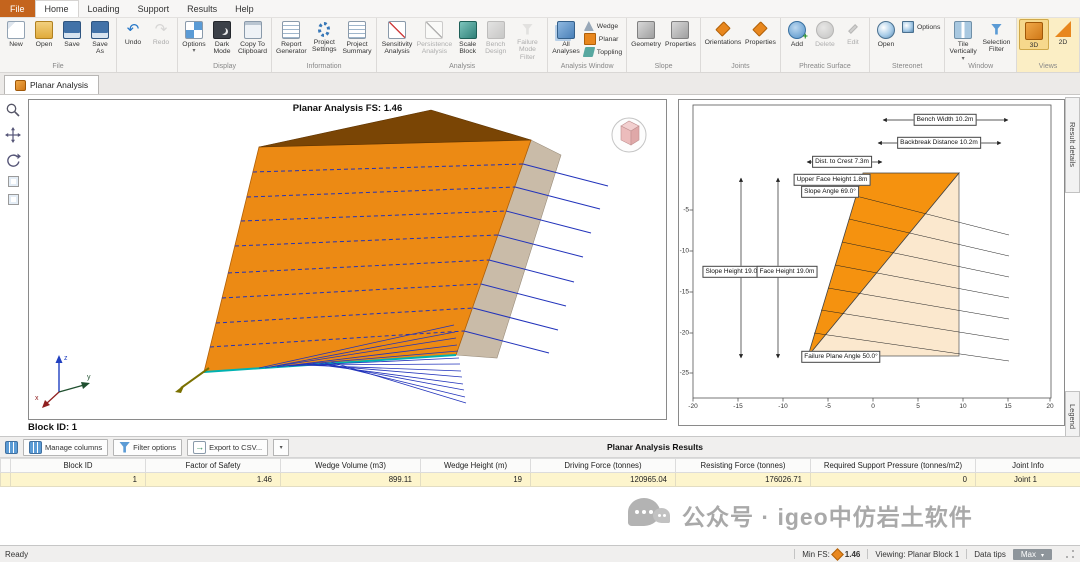 The image size is (1080, 562). I want to click on persistence-analysis-button: Persistence Analysis, so click(434, 37).